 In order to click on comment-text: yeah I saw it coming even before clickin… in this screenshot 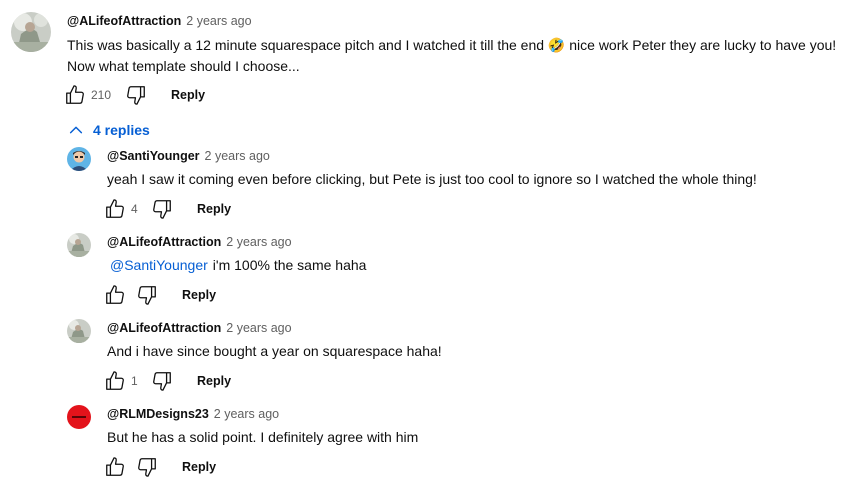, I will do `click(432, 179)`.